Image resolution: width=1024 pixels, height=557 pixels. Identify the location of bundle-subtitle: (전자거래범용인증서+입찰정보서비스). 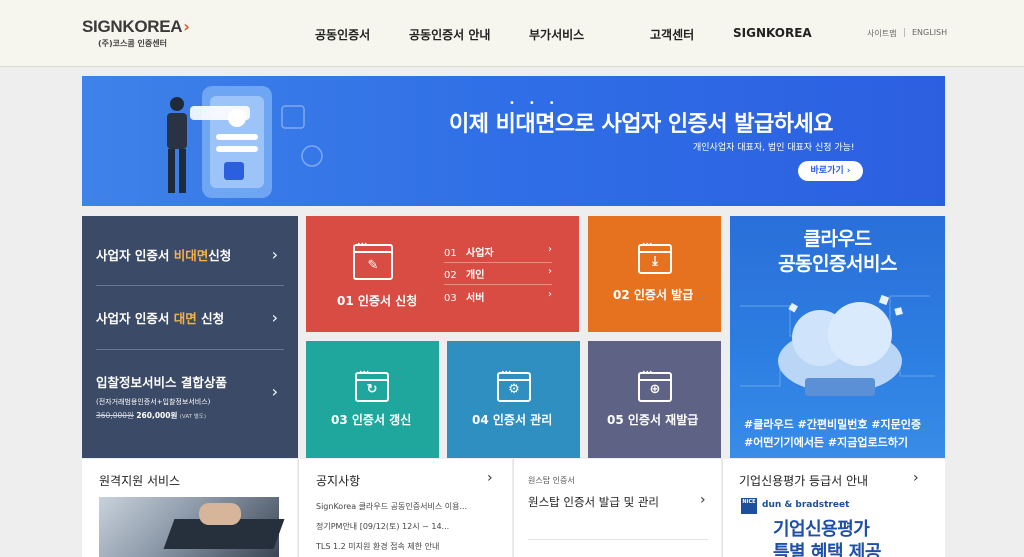
(153, 402).